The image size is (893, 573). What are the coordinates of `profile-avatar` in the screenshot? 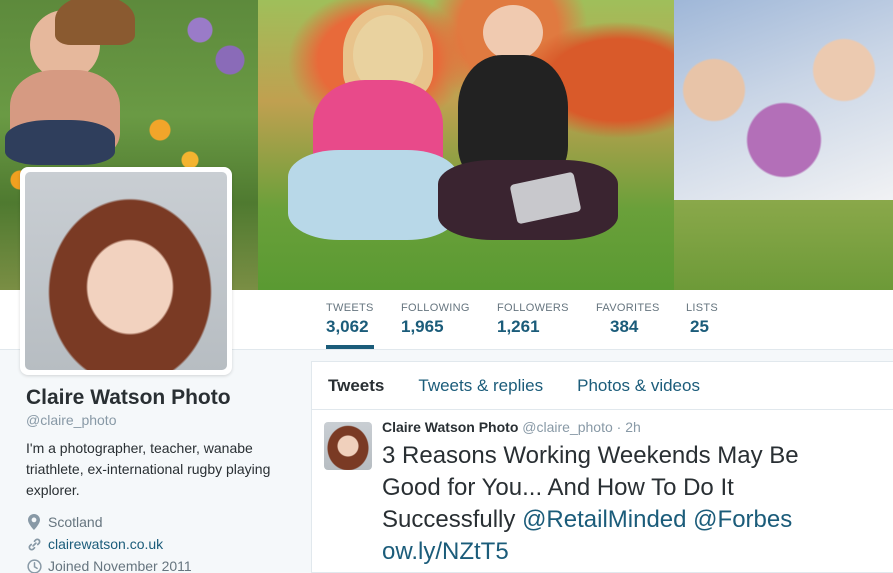 It's located at (126, 271).